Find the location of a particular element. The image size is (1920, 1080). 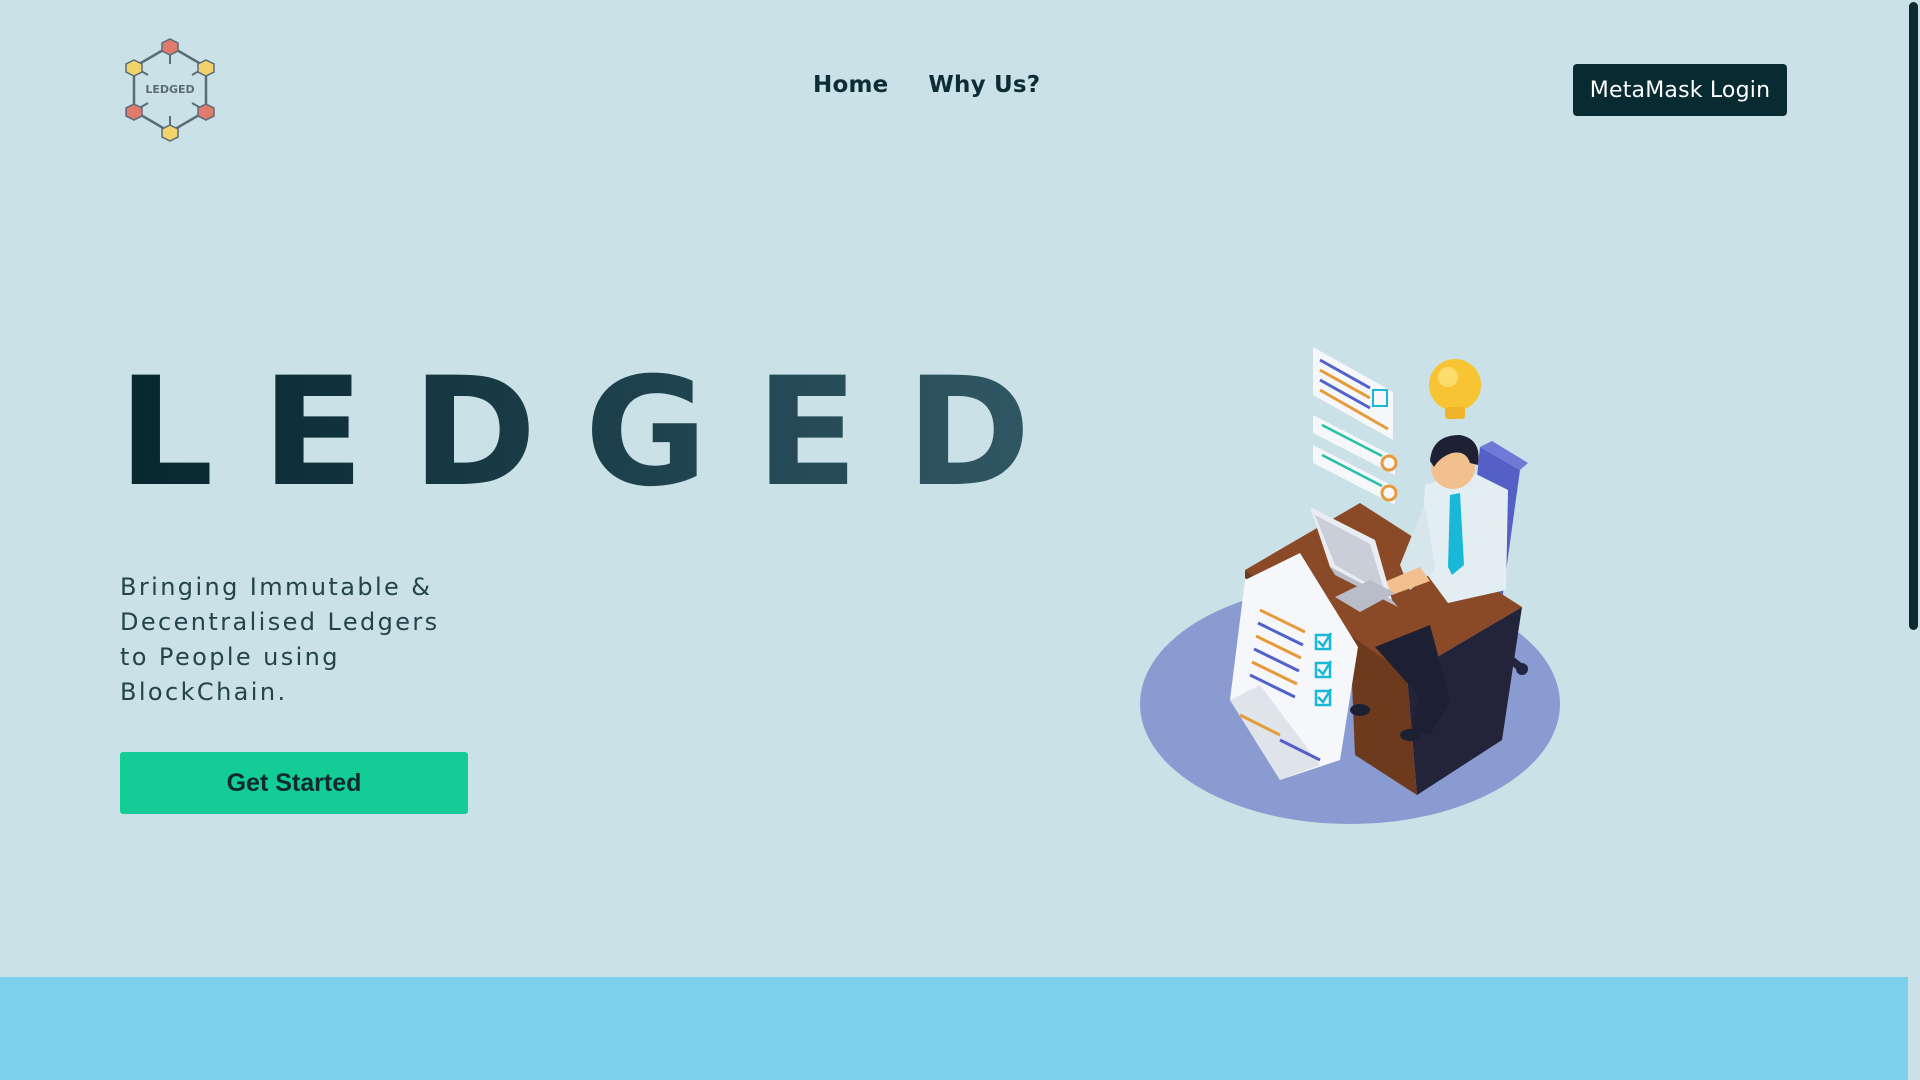

page-scrollbar is located at coordinates (1914, 540).